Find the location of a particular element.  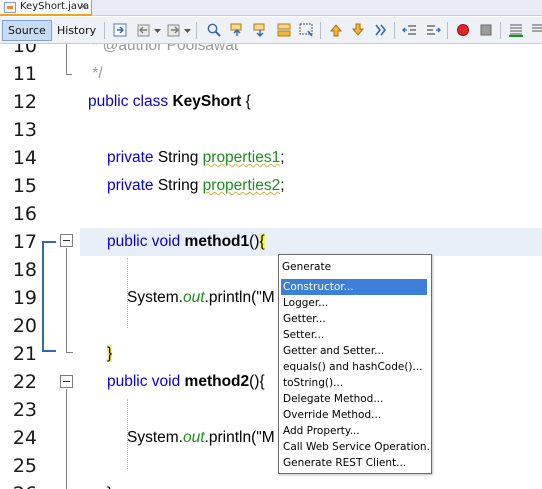

code-text: (){ is located at coordinates (257, 381).